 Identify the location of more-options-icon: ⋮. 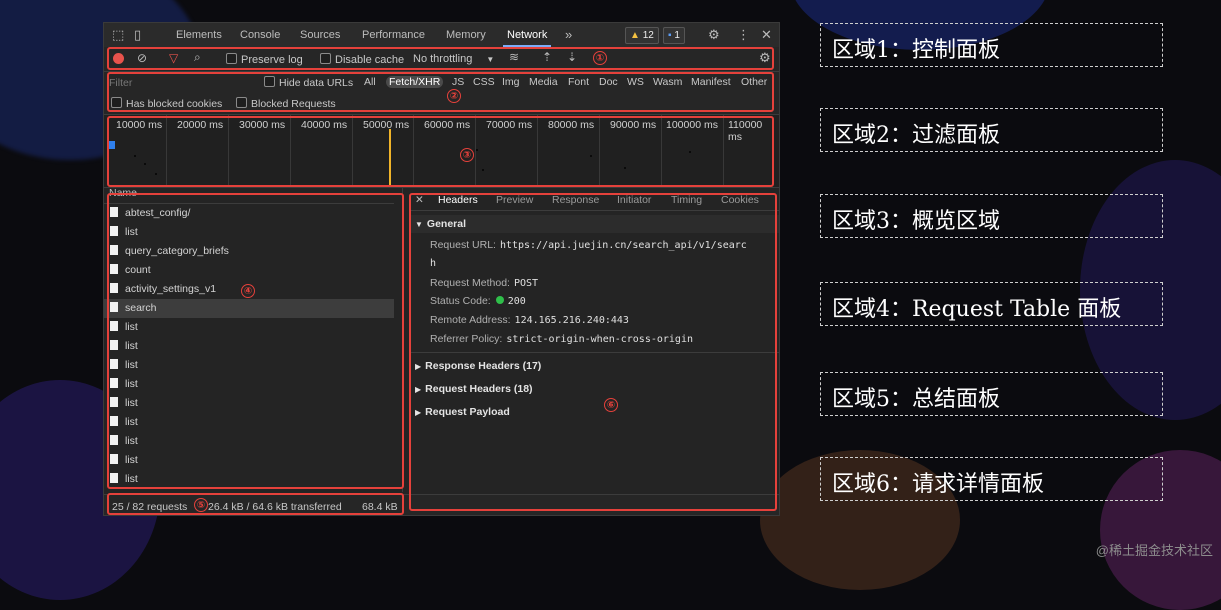
(743, 35).